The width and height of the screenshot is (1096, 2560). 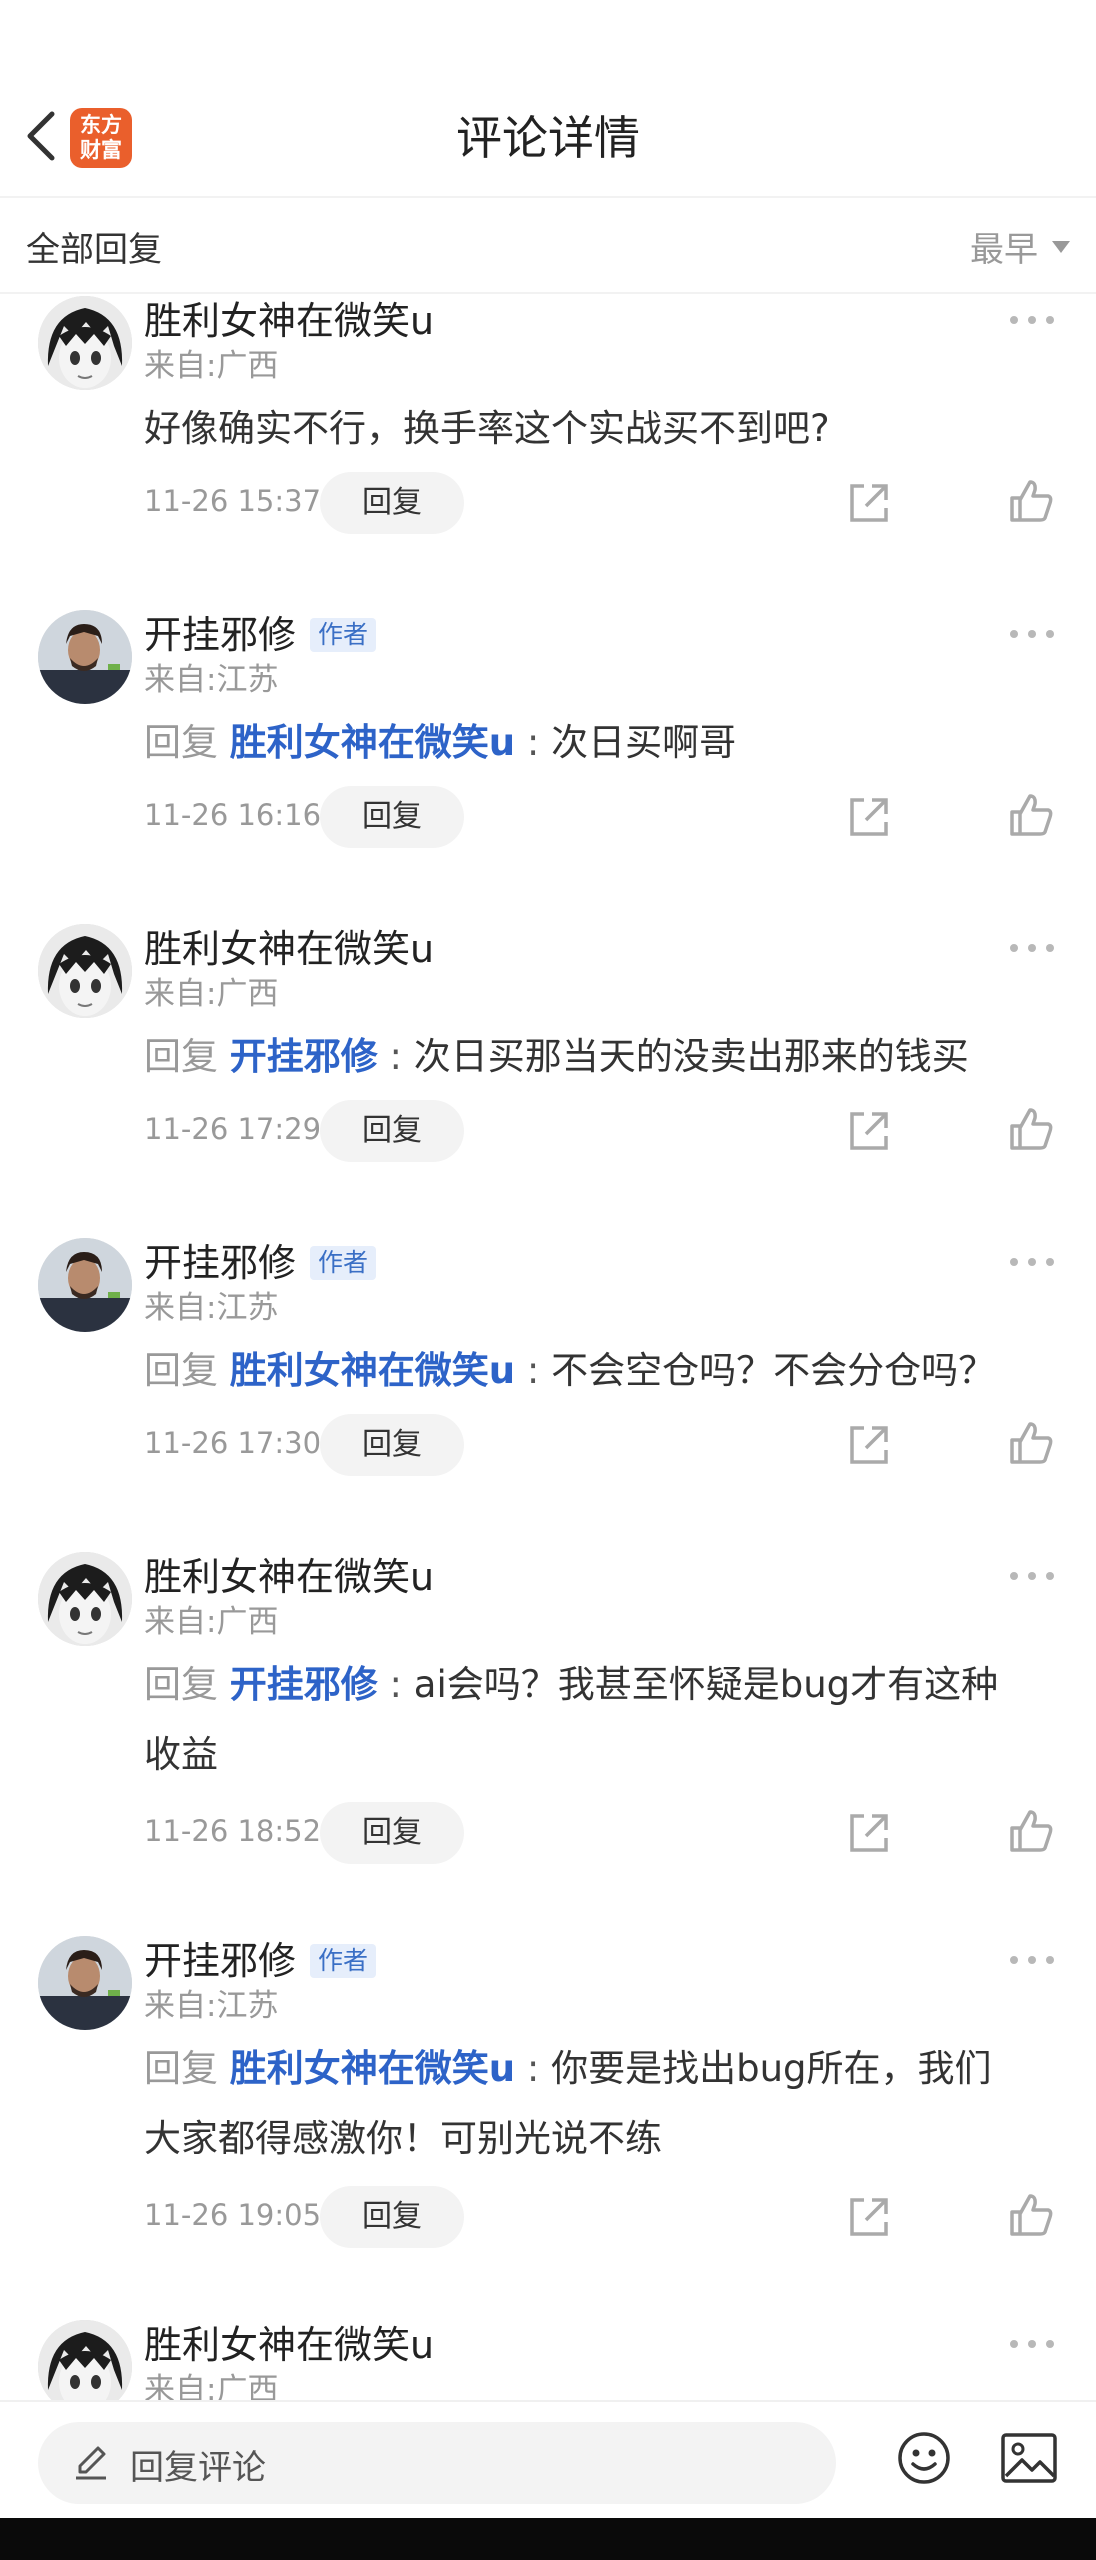 I want to click on timestamp: 11-26 17:29, so click(x=233, y=1129).